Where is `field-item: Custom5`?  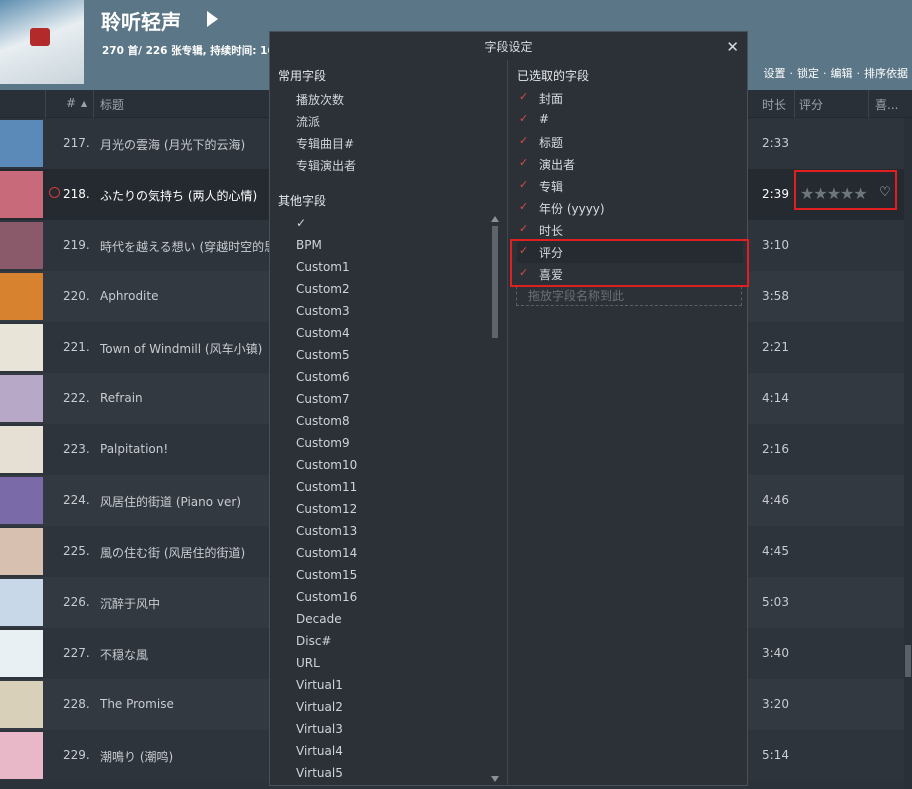 field-item: Custom5 is located at coordinates (323, 355).